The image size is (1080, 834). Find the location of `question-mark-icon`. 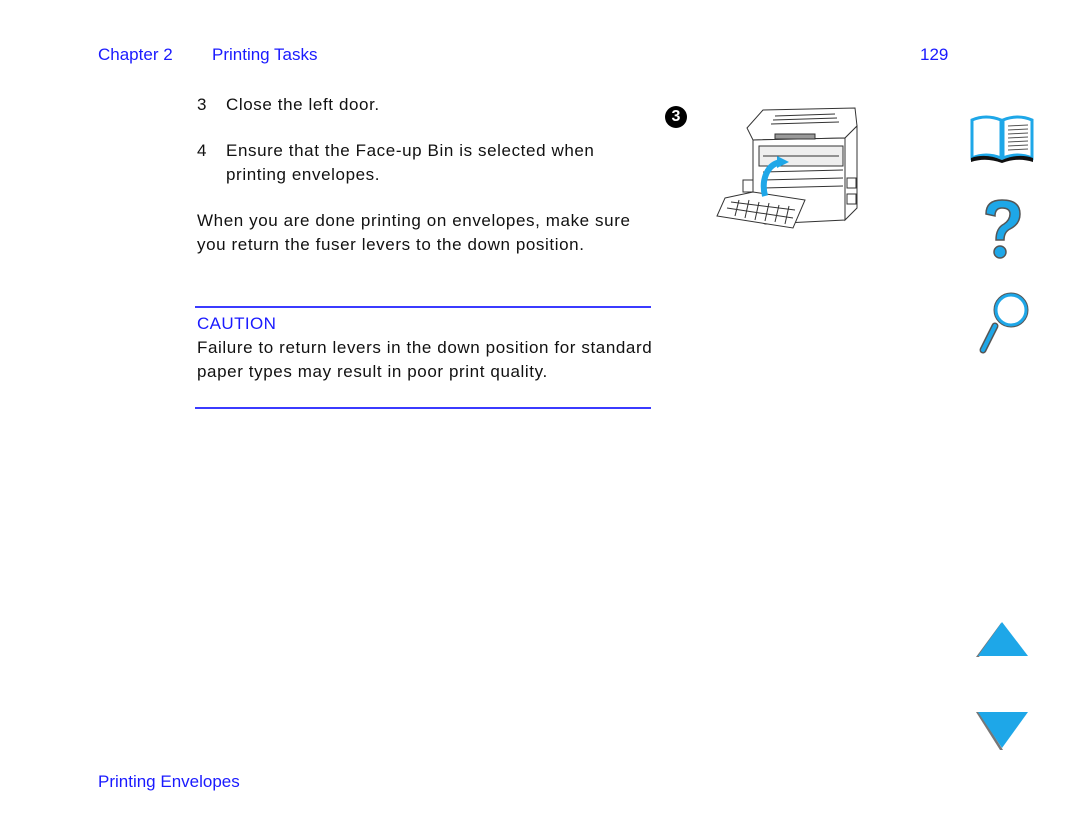

question-mark-icon is located at coordinates (1003, 230).